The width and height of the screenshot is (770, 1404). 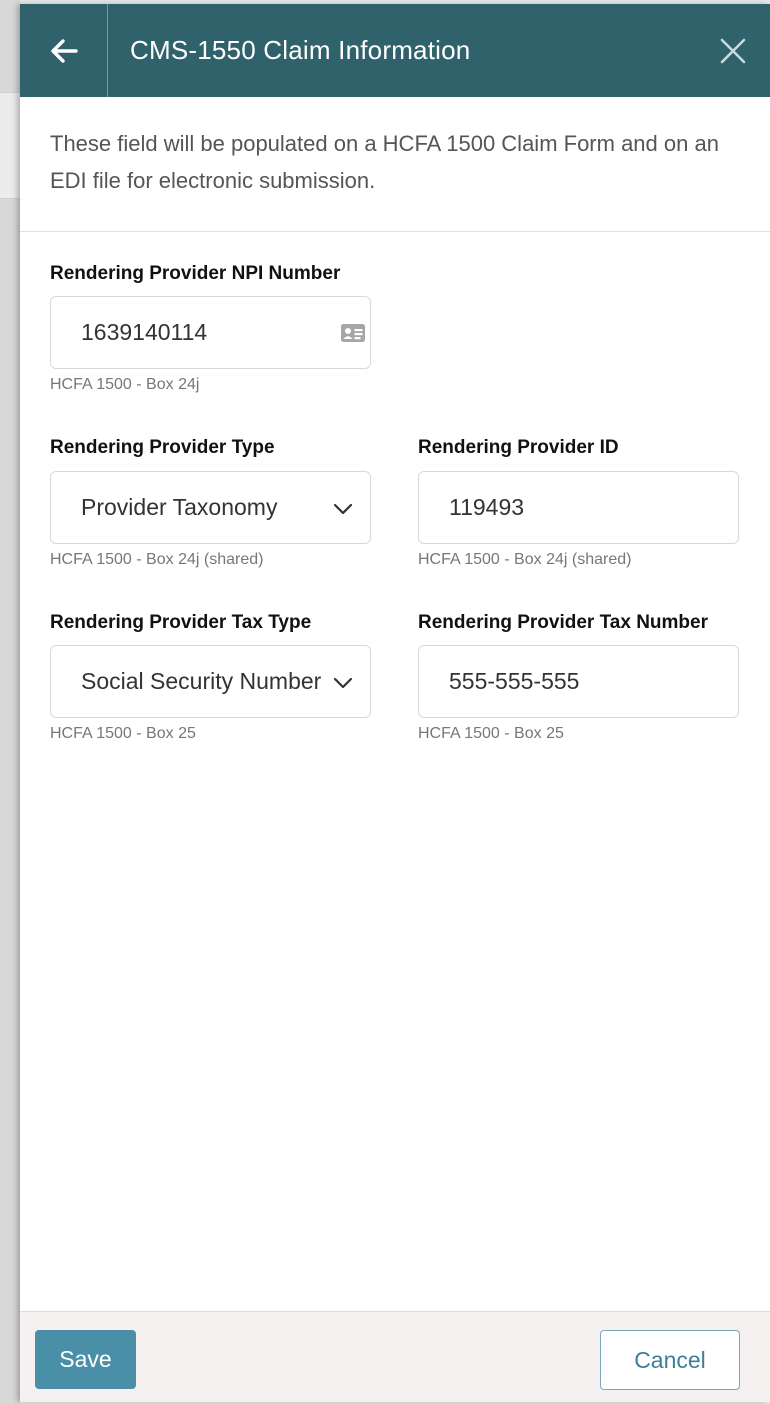 What do you see at coordinates (574, 681) in the screenshot?
I see `tax-number-input` at bounding box center [574, 681].